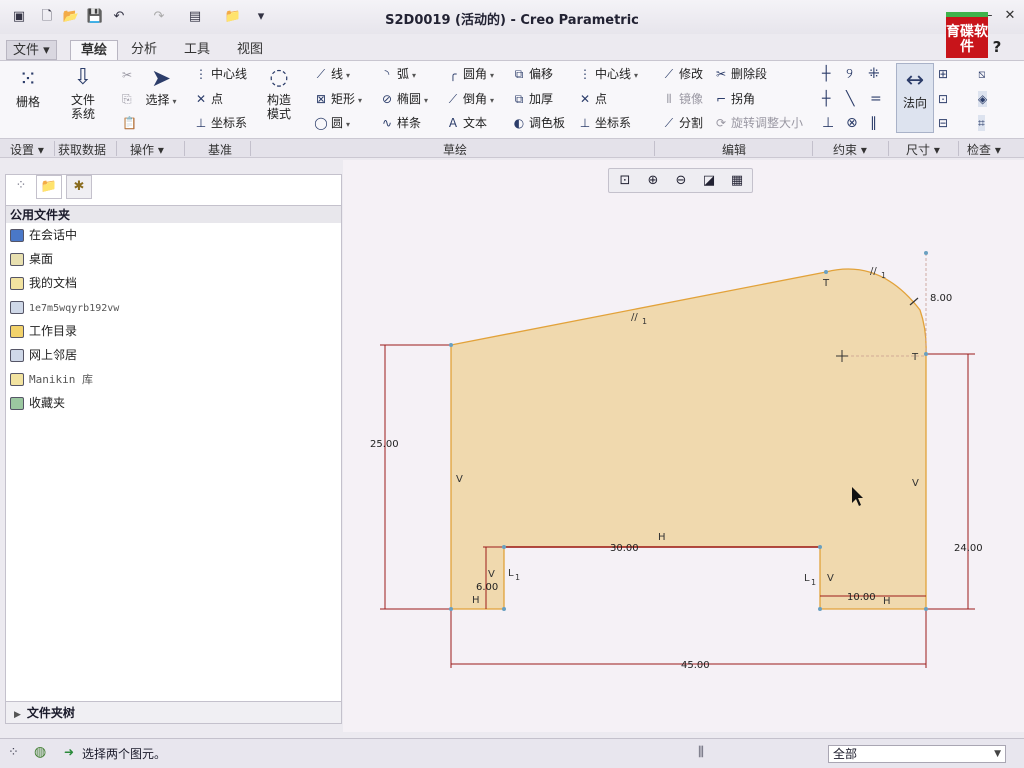  What do you see at coordinates (43, 283) in the screenshot?
I see `folder-item-my-documents: 我的文档` at bounding box center [43, 283].